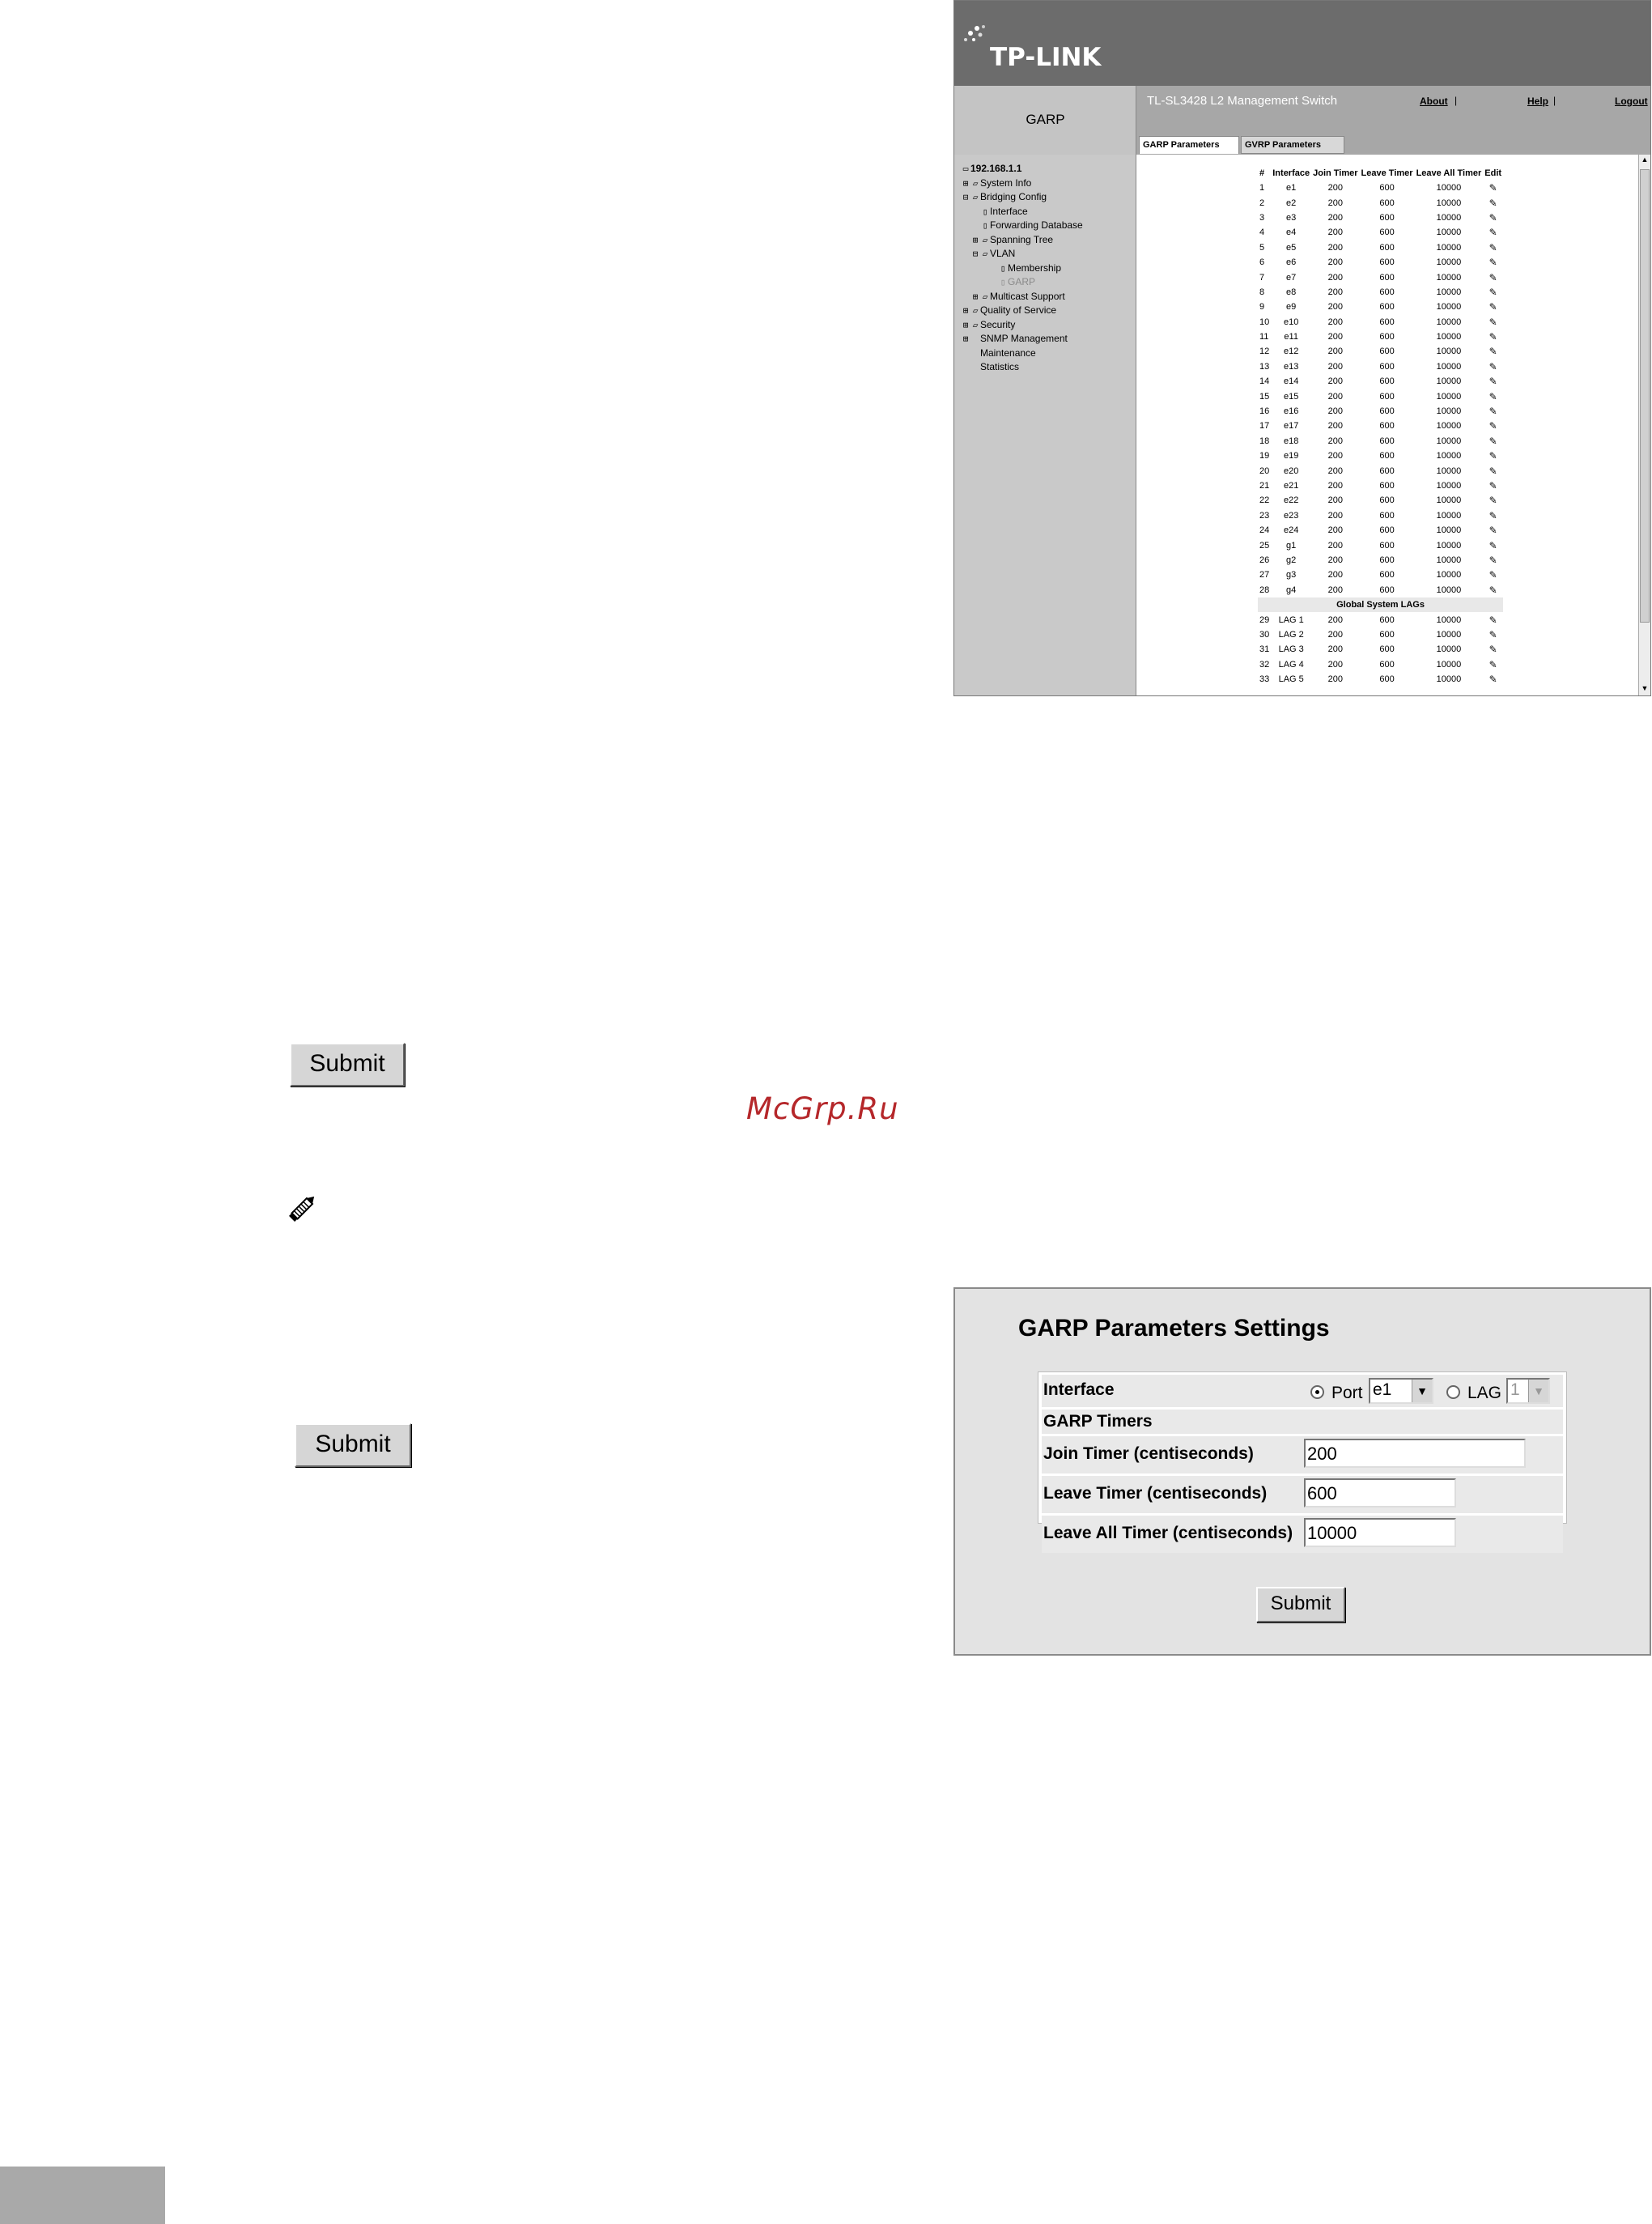 The image size is (1652, 2224). What do you see at coordinates (985, 226) in the screenshot?
I see `page-icon: ▯` at bounding box center [985, 226].